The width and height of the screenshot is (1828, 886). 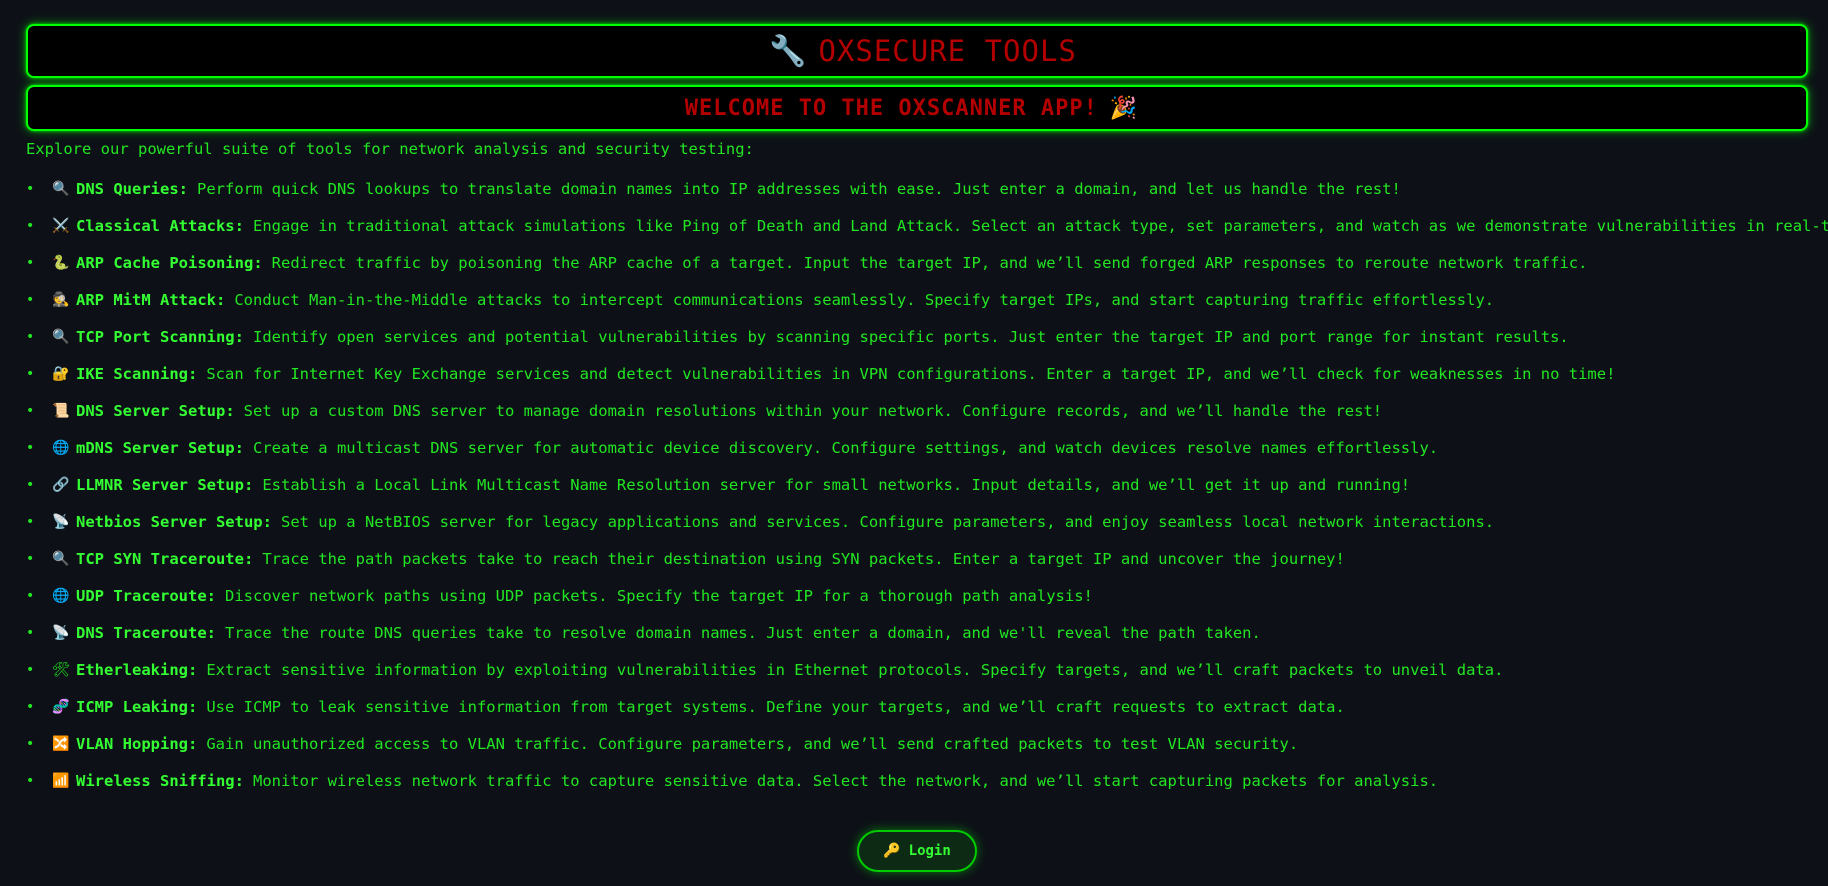 What do you see at coordinates (61, 299) in the screenshot?
I see `detective-icon: 🕵️` at bounding box center [61, 299].